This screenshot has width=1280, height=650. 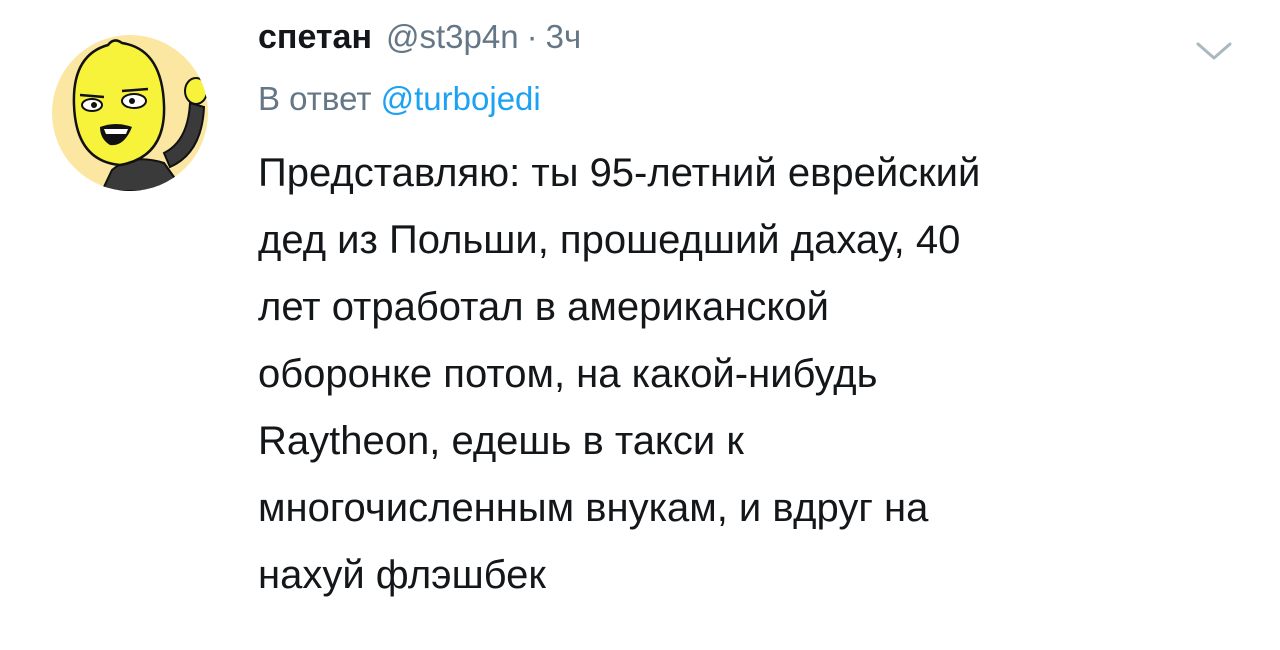 What do you see at coordinates (461, 98) in the screenshot?
I see `reply-mention-link: @turbojedi` at bounding box center [461, 98].